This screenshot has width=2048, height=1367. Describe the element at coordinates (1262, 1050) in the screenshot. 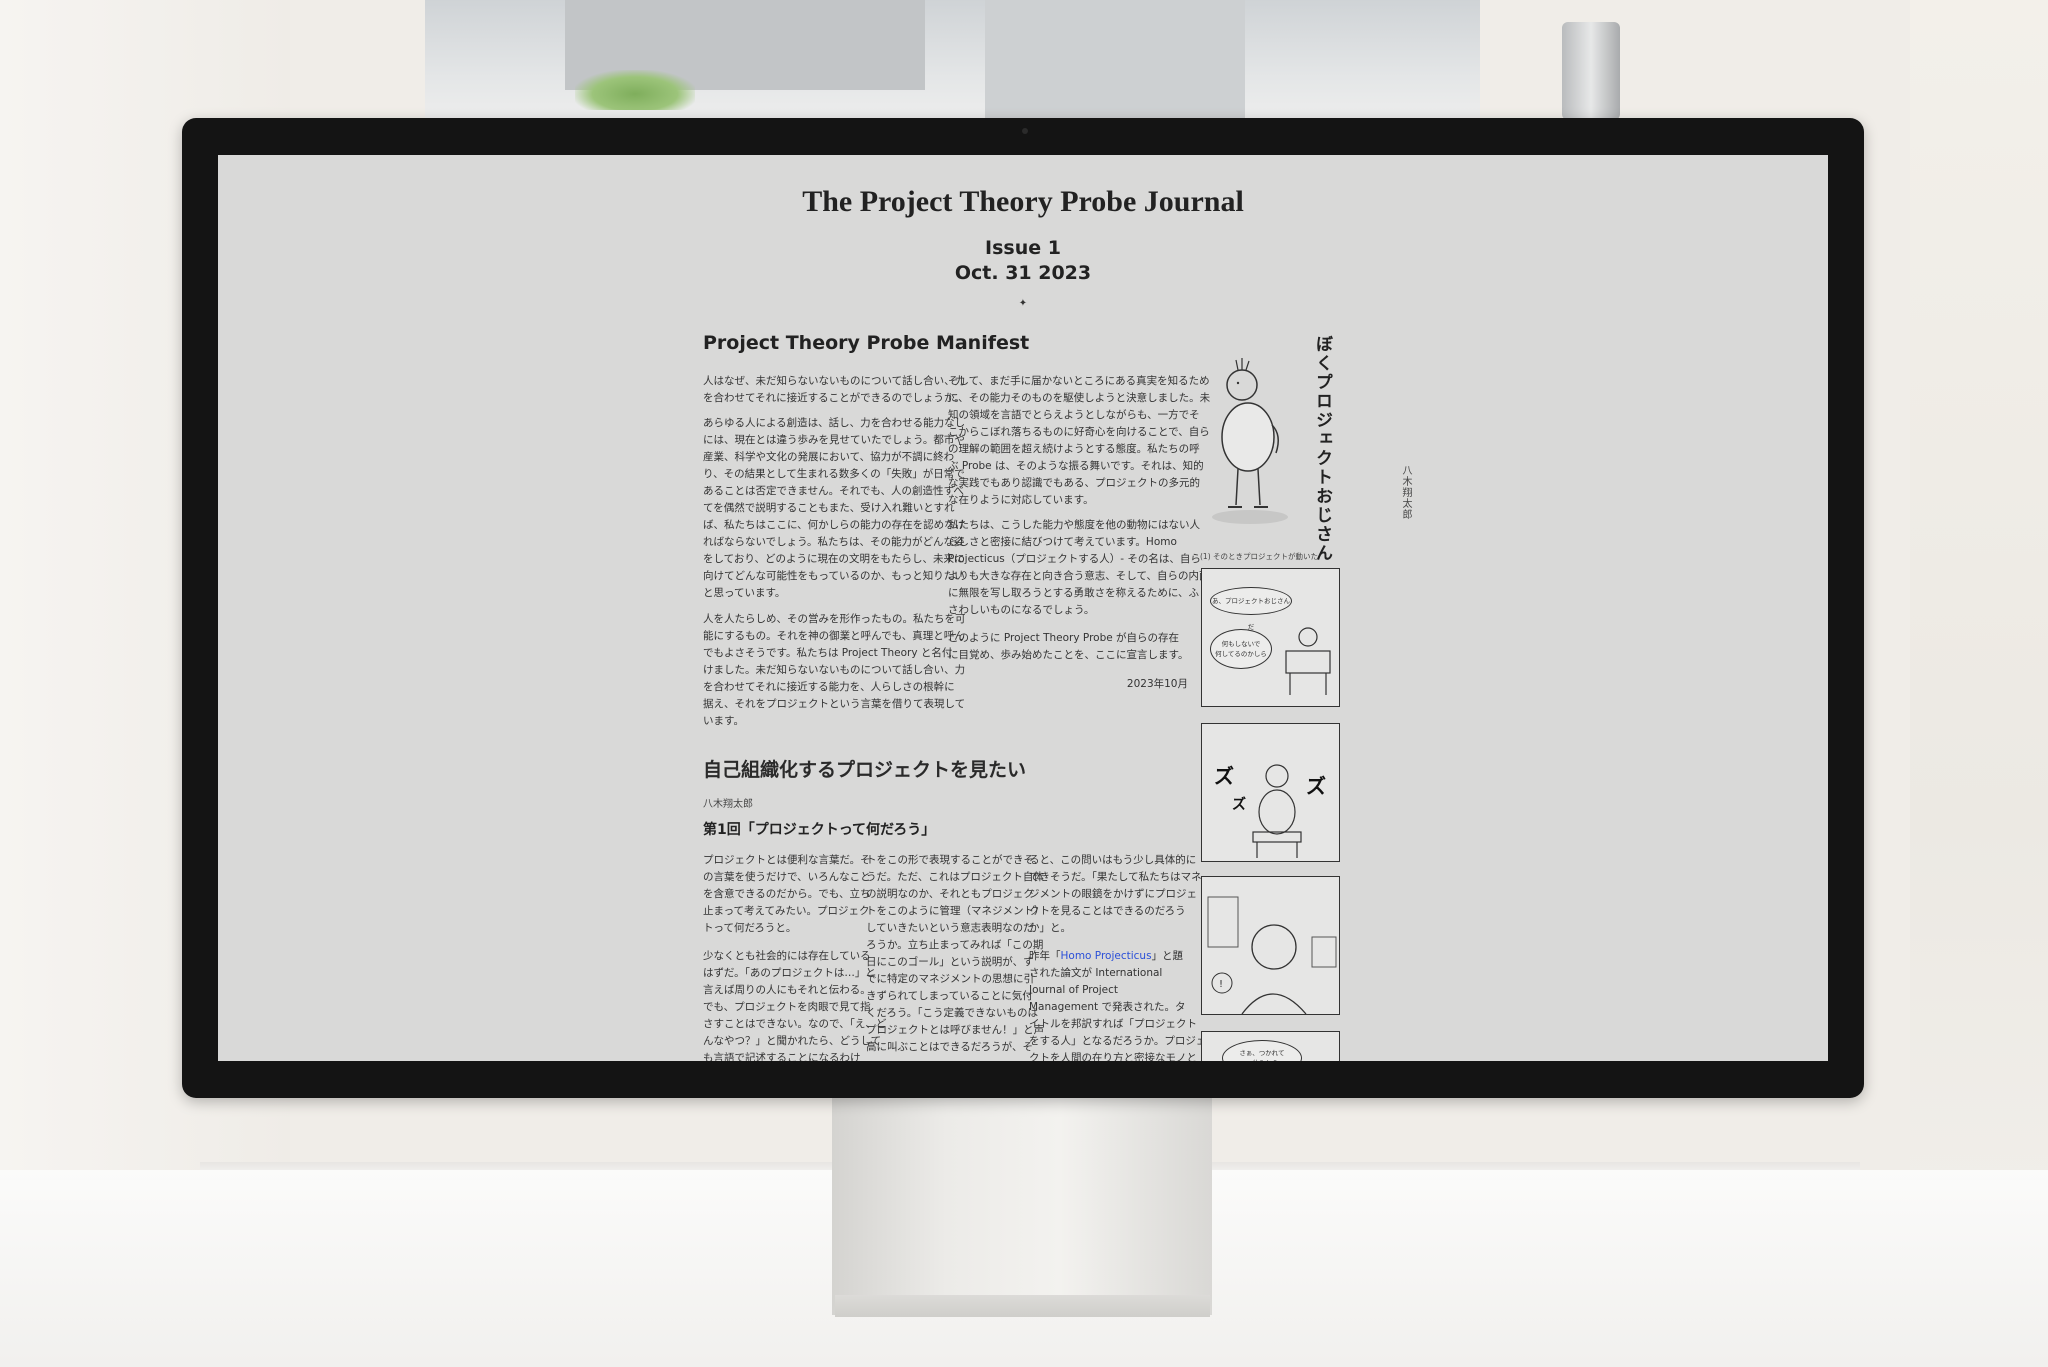

I see `speech-bubble: さぁ、つかれて 一休みから` at that location.